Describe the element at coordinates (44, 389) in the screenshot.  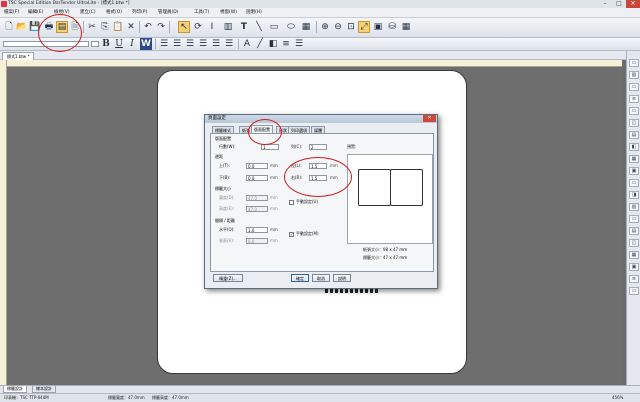
I see `tab-sample-design: 樣本設計` at that location.